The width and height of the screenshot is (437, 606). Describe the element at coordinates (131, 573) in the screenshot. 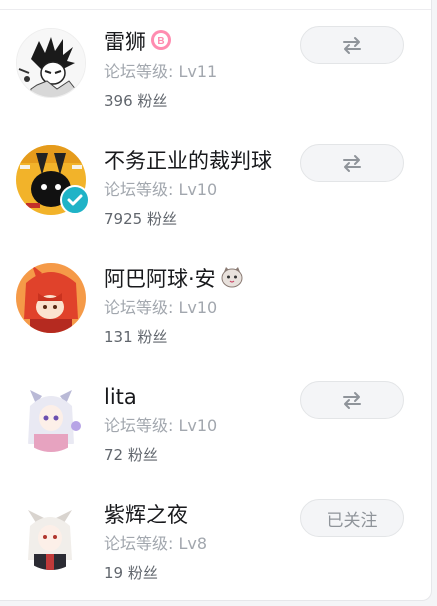

I see `fans-count: 19 粉丝` at that location.